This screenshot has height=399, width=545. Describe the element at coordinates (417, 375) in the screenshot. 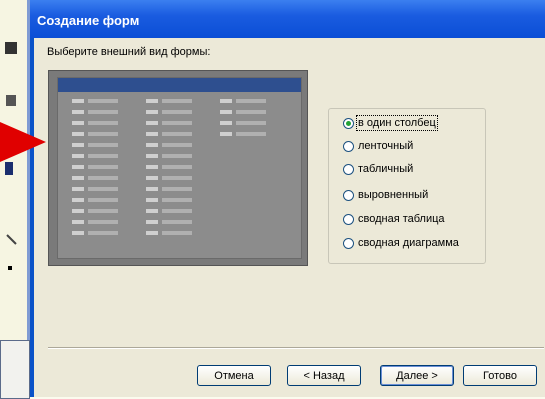

I see `next-button: Далее >` at that location.